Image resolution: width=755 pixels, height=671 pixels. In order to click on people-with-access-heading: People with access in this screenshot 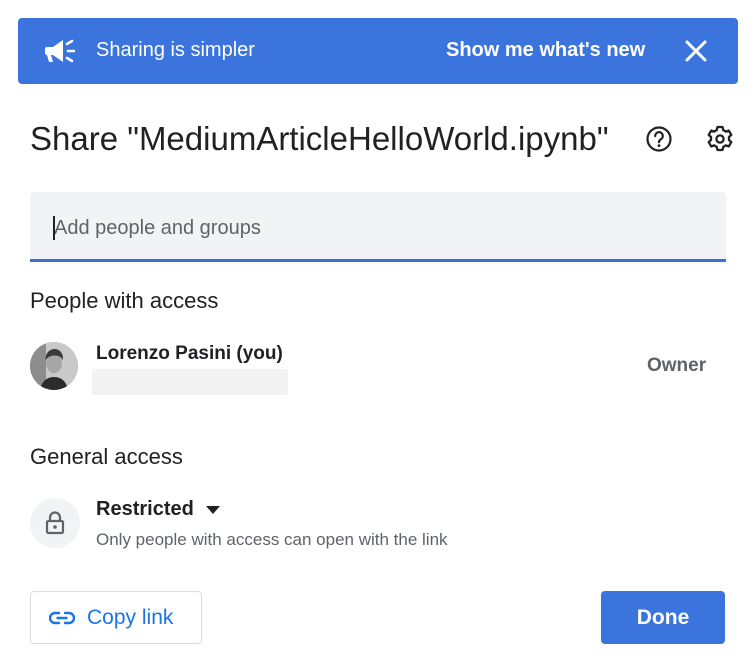, I will do `click(124, 300)`.